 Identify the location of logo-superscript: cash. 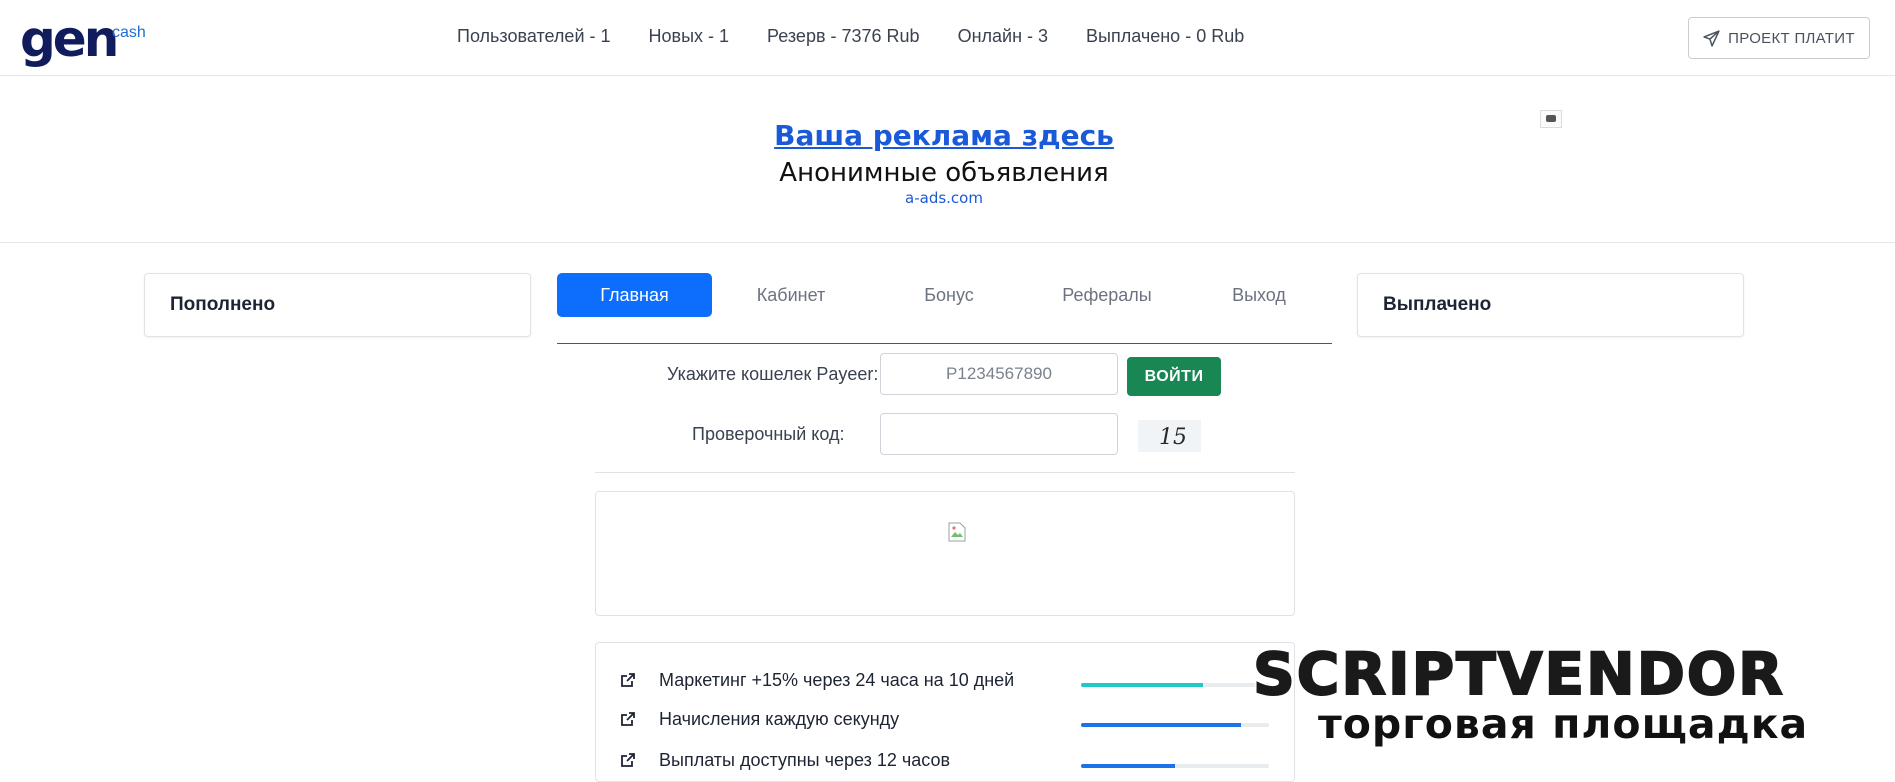
(129, 32).